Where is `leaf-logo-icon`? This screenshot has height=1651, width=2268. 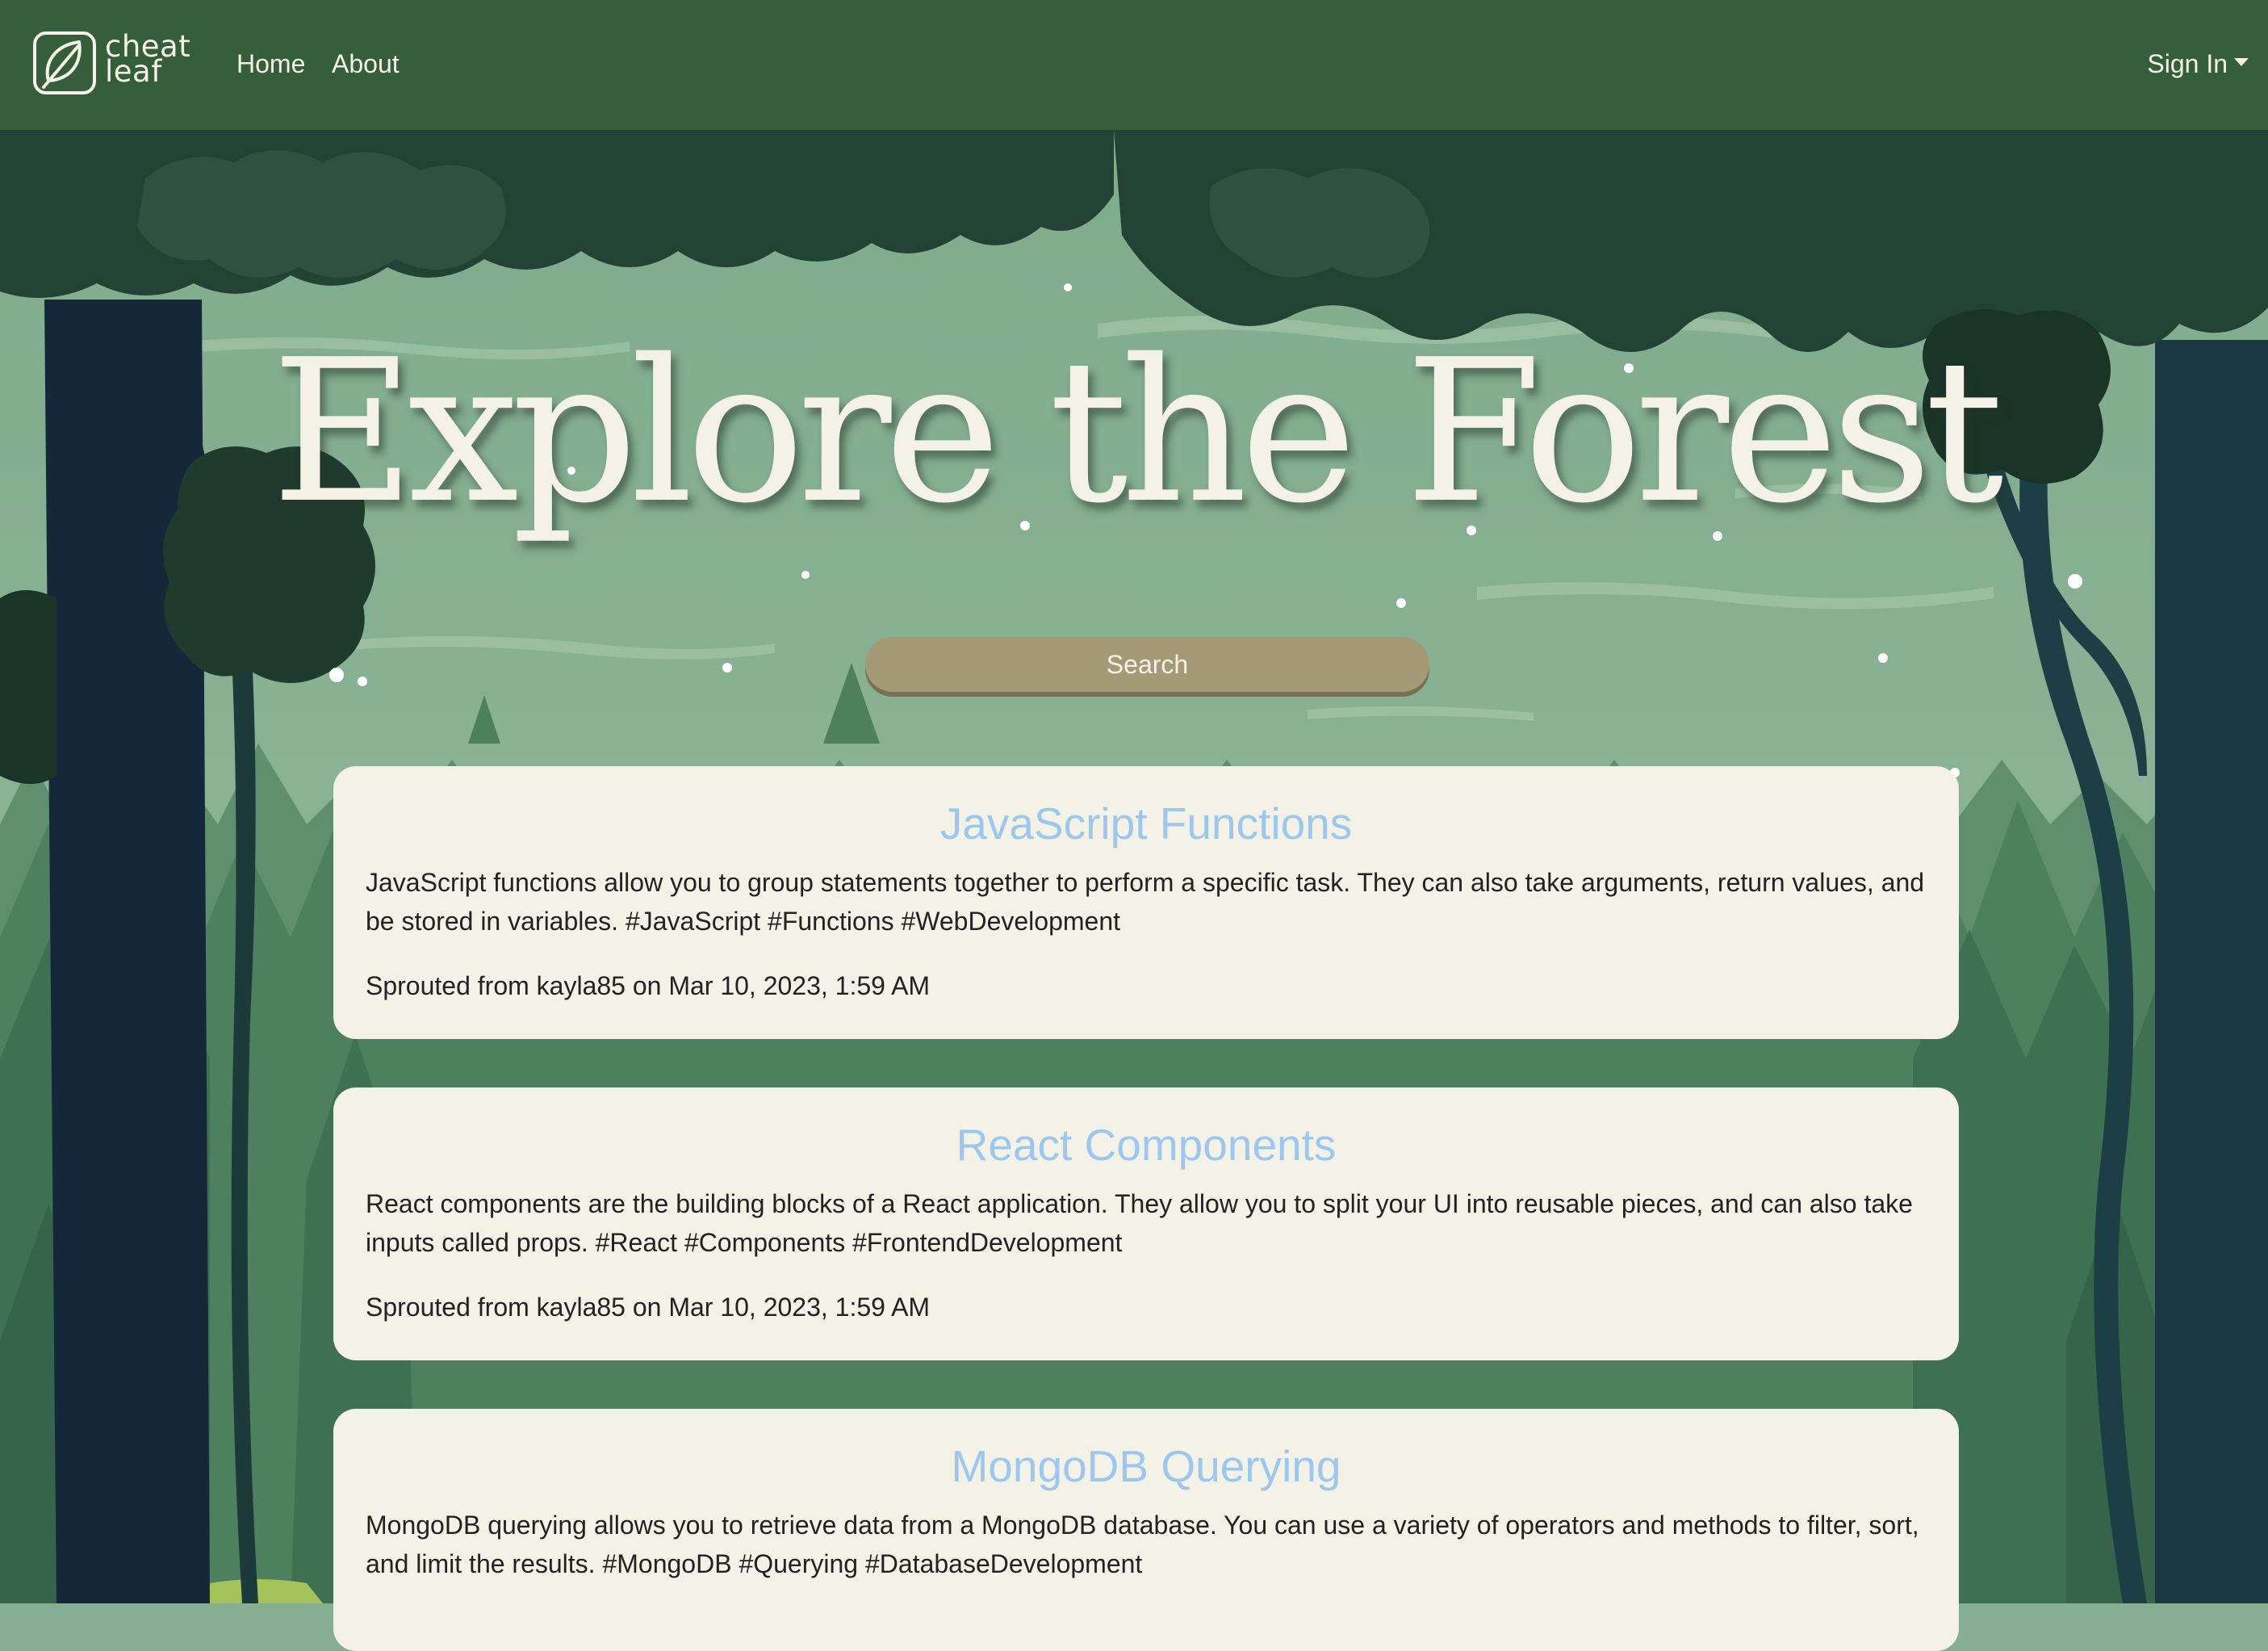
leaf-logo-icon is located at coordinates (64, 62).